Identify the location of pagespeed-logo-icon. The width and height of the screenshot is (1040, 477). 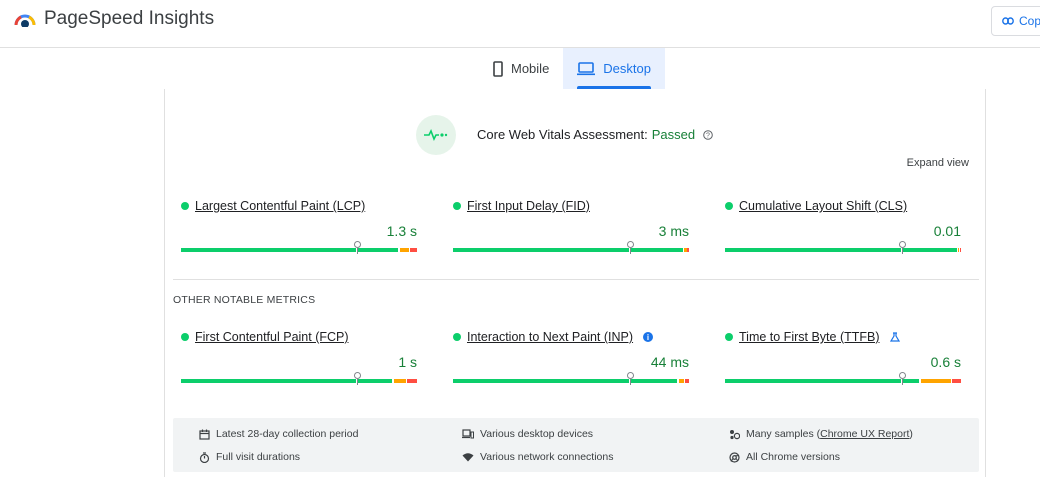
(25, 20).